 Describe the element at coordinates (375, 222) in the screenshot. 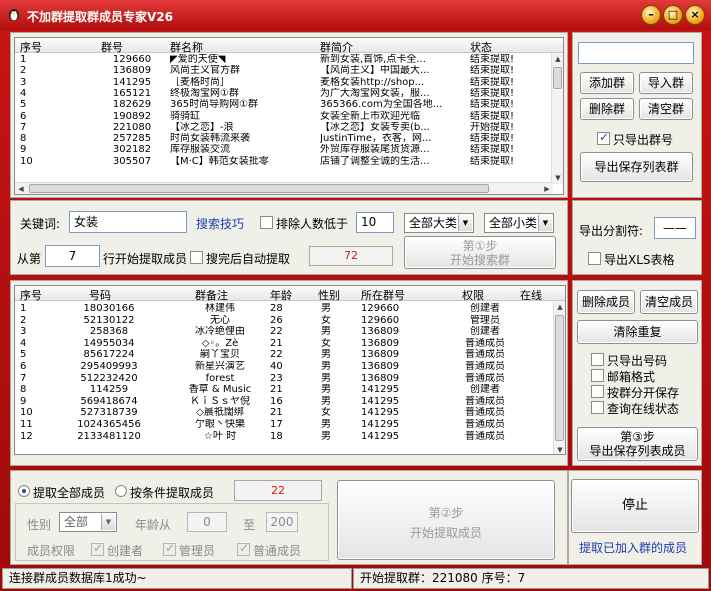

I see `exclude-count-input: 10` at that location.